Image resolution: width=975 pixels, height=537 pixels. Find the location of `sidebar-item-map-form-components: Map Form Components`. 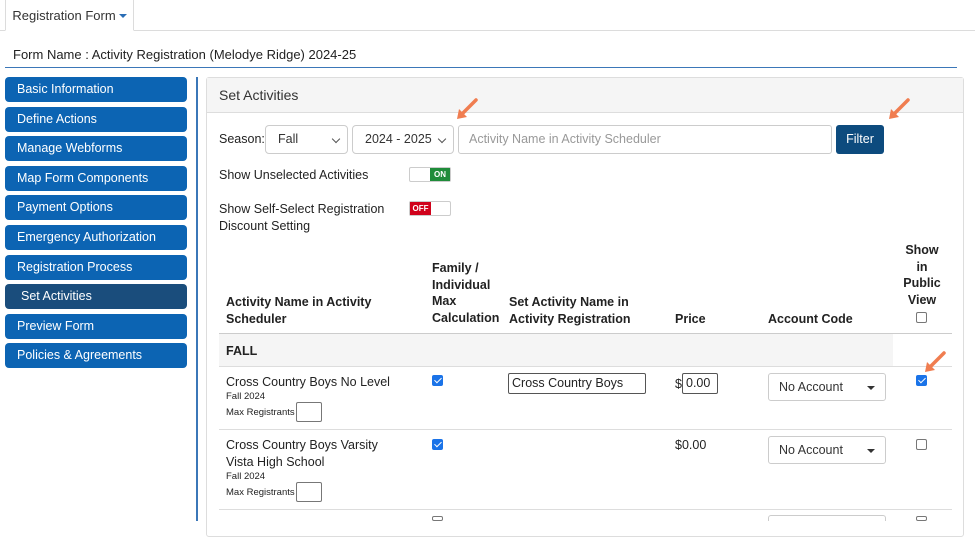

sidebar-item-map-form-components: Map Form Components is located at coordinates (96, 178).